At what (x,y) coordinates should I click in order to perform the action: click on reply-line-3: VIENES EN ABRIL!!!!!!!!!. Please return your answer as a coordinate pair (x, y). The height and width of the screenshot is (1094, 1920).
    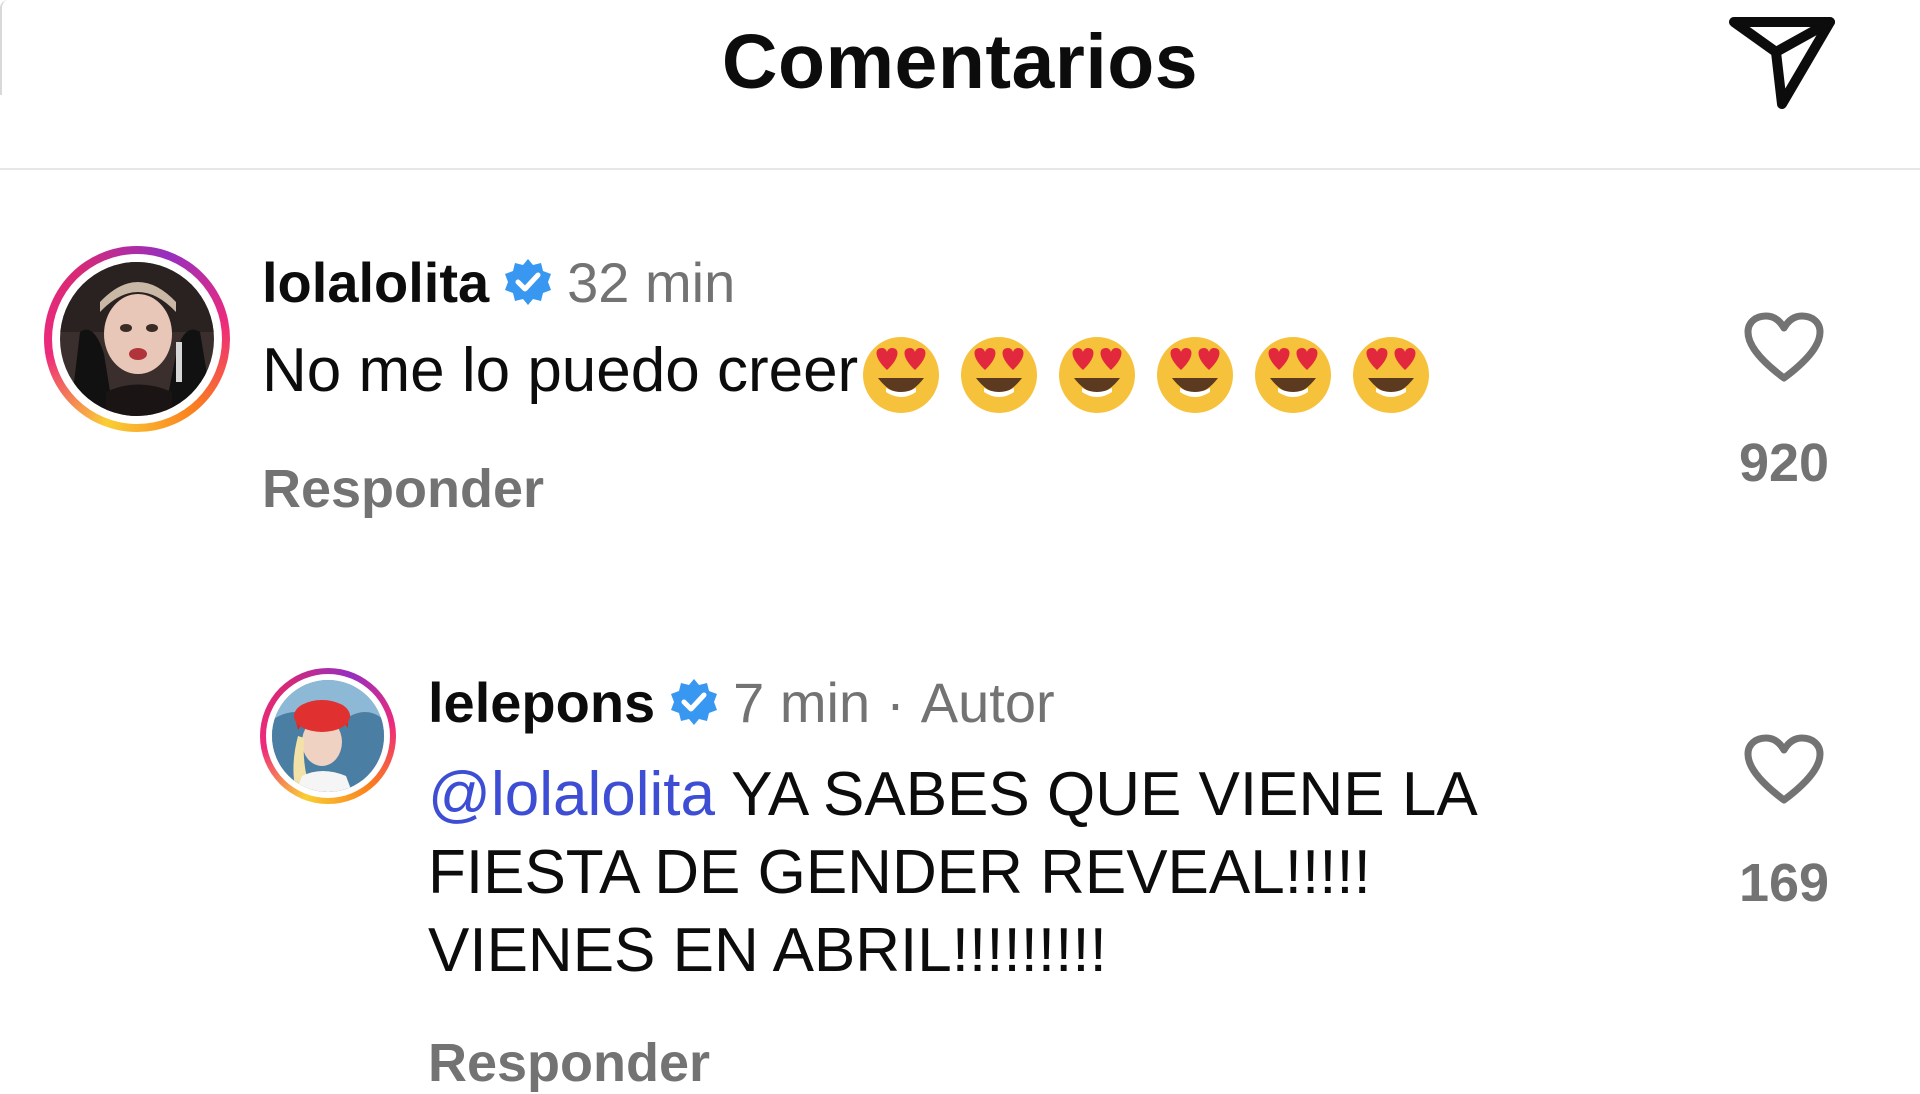
    Looking at the image, I should click on (767, 950).